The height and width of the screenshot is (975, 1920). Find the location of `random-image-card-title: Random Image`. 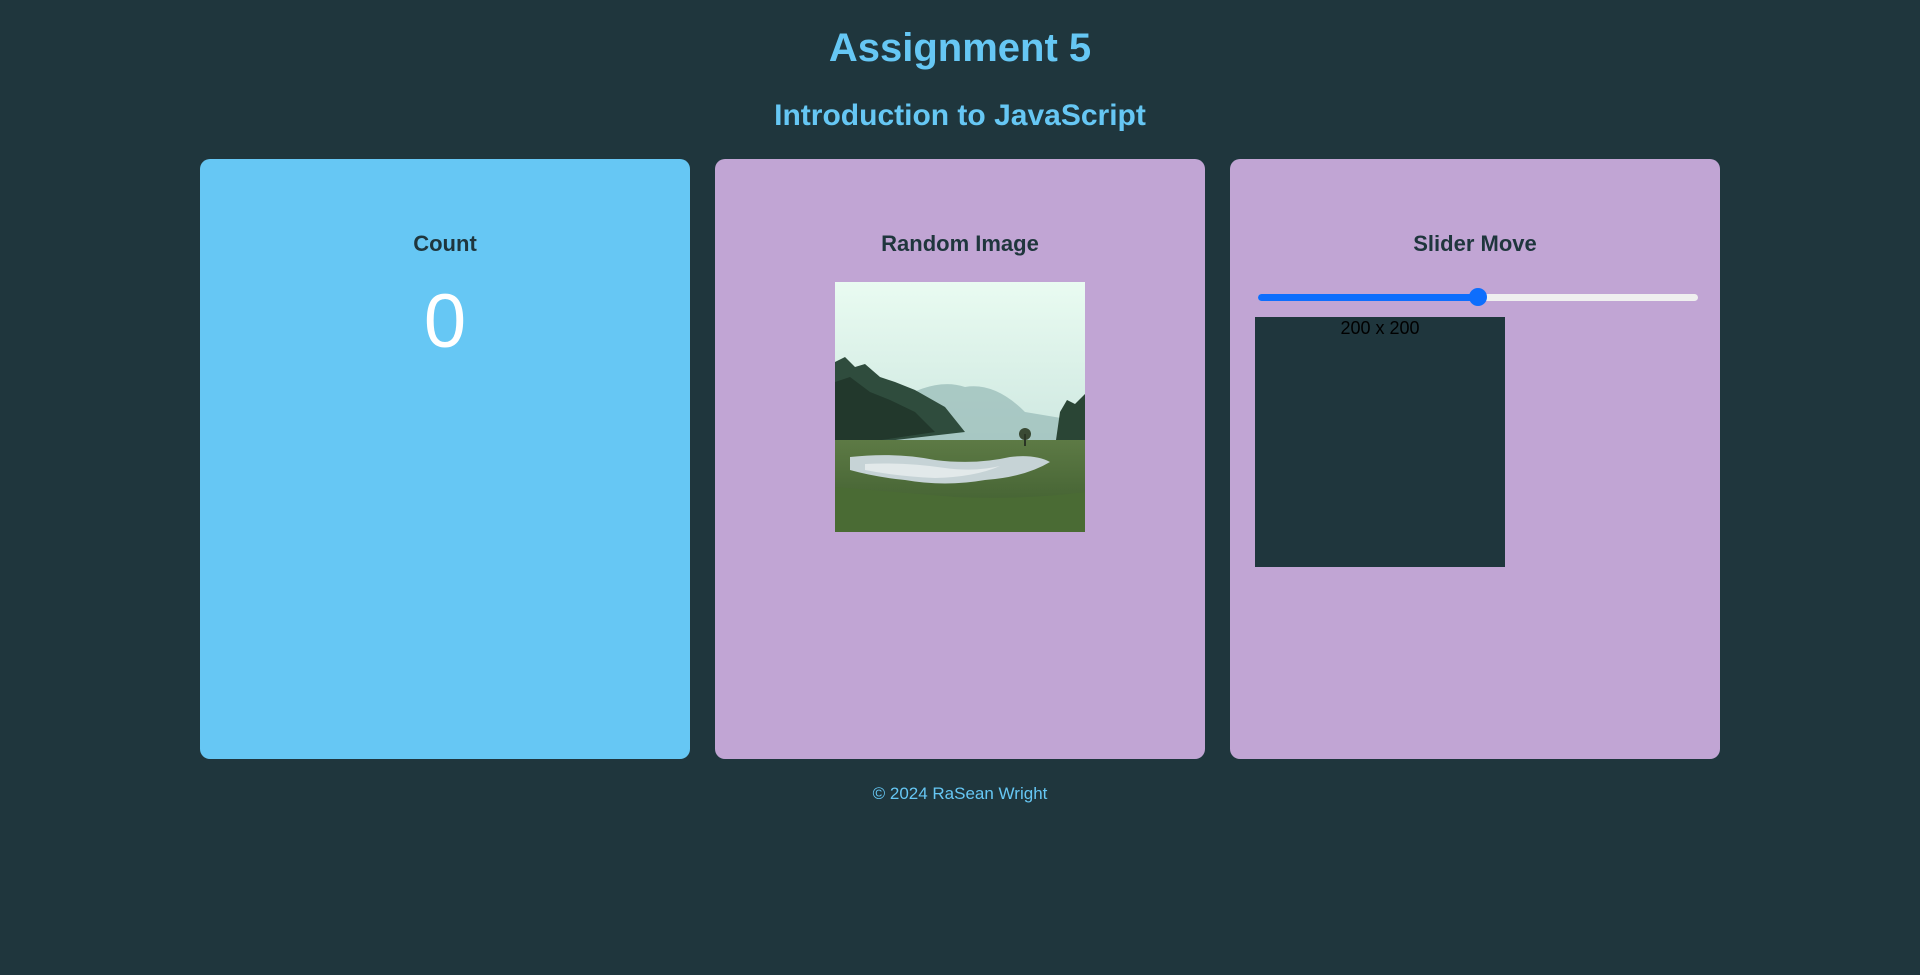

random-image-card-title: Random Image is located at coordinates (960, 243).